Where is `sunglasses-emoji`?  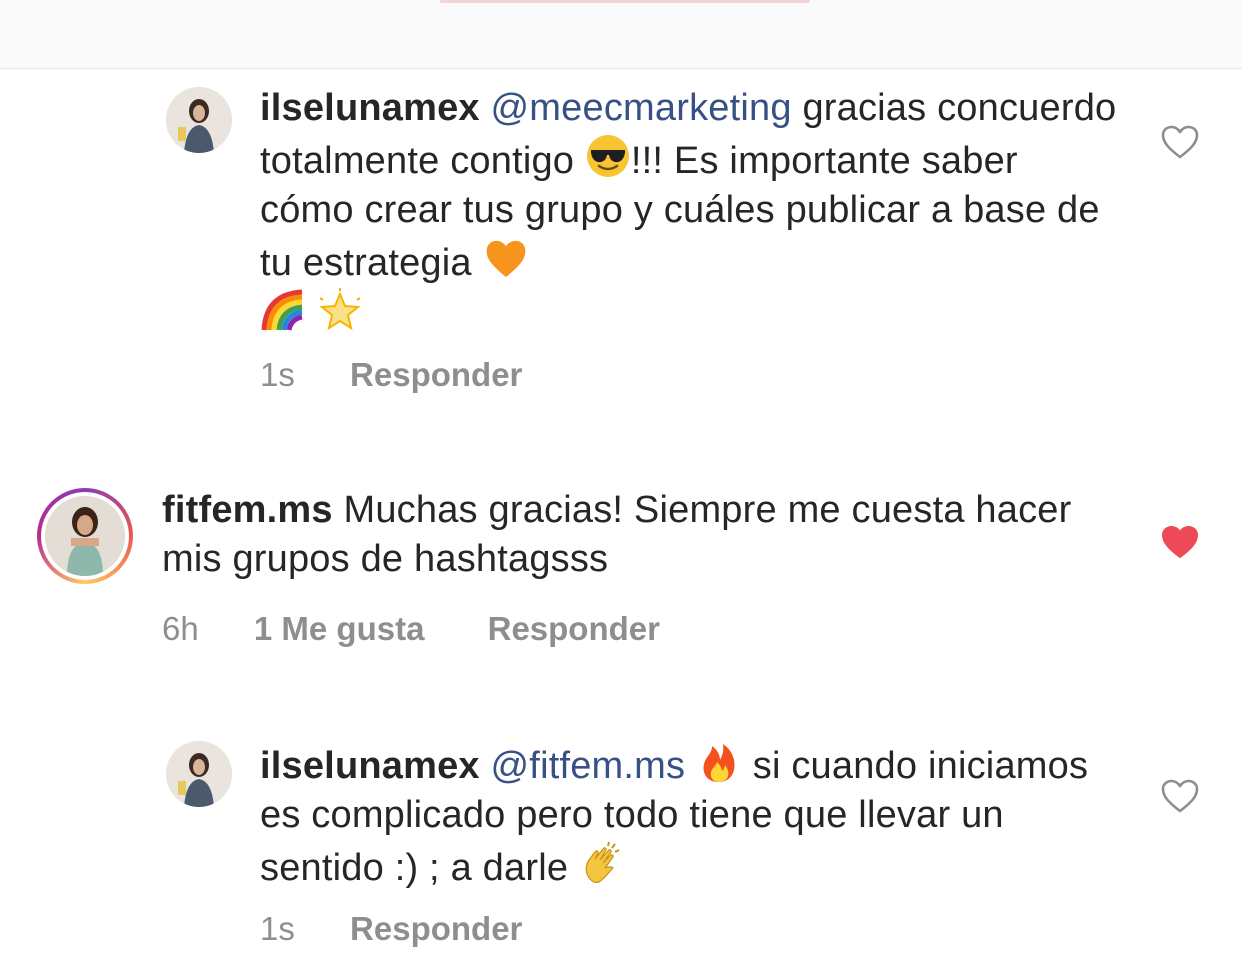 sunglasses-emoji is located at coordinates (608, 156).